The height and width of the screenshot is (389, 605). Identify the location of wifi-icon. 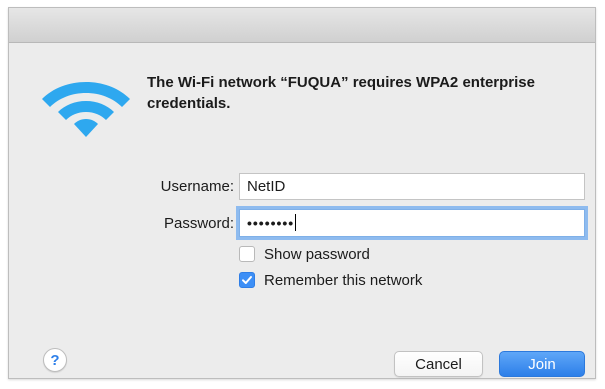
(86, 109).